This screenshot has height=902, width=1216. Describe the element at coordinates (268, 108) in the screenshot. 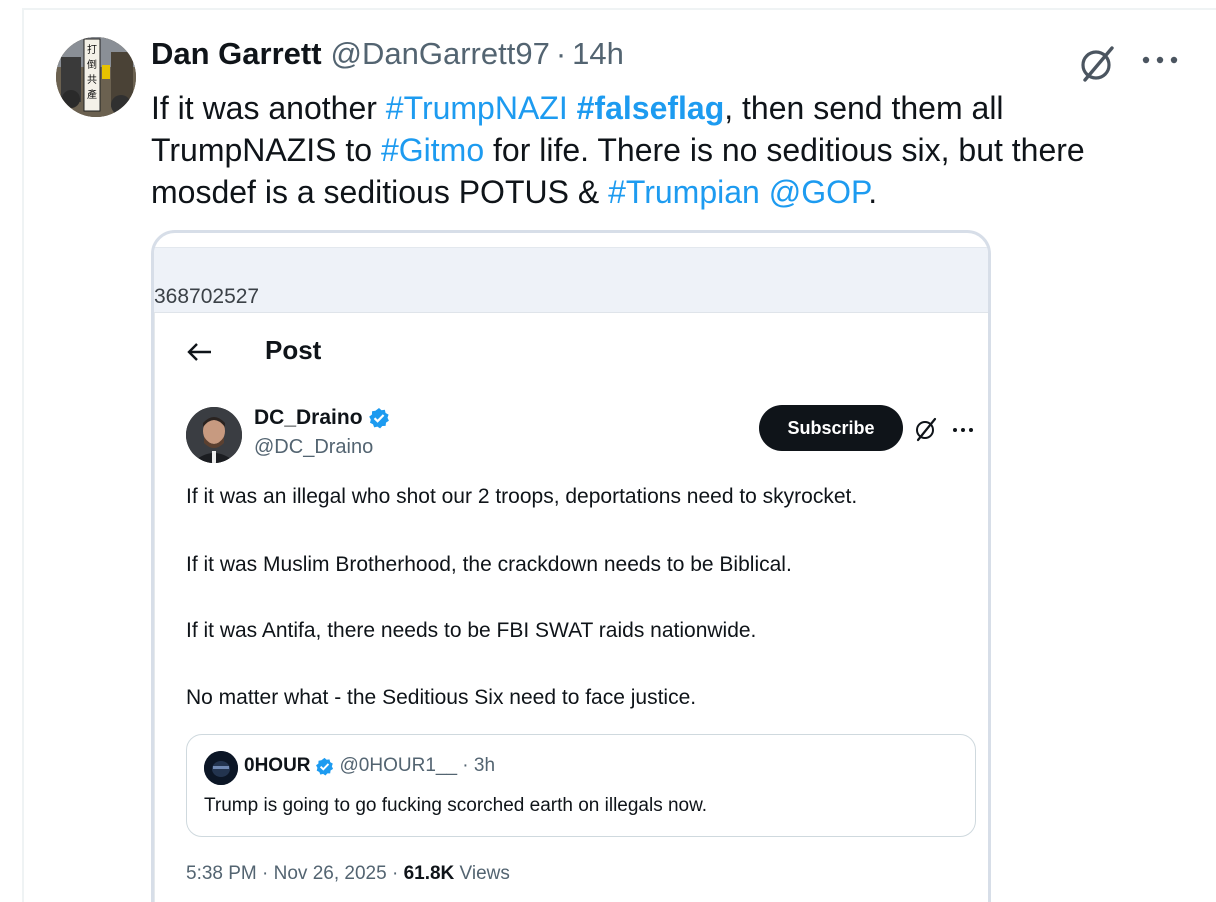

I see `text-segment: If it was another` at that location.